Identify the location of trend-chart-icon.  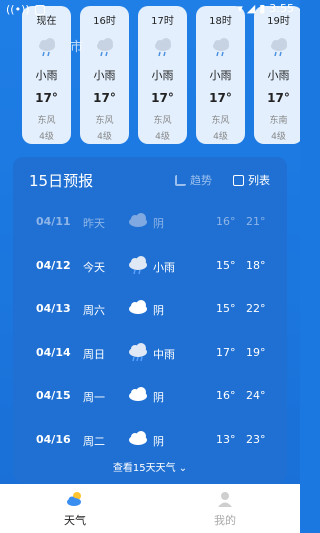
(180, 180).